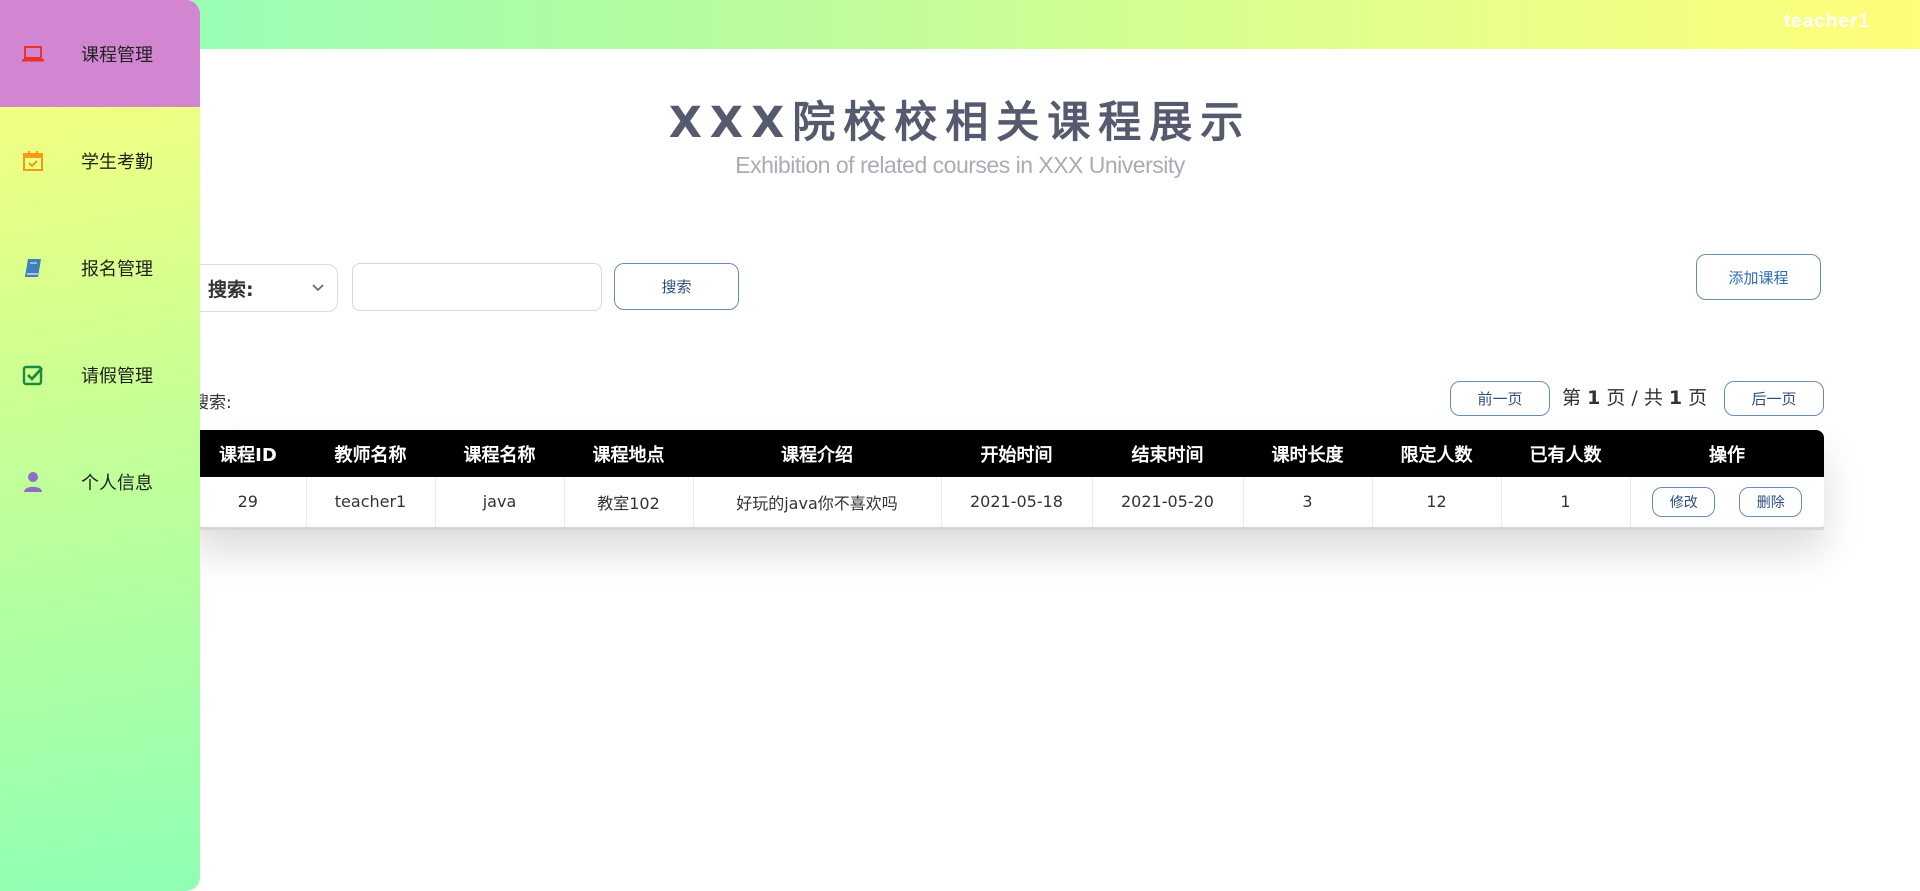  Describe the element at coordinates (33, 375) in the screenshot. I see `check-square-icon` at that location.